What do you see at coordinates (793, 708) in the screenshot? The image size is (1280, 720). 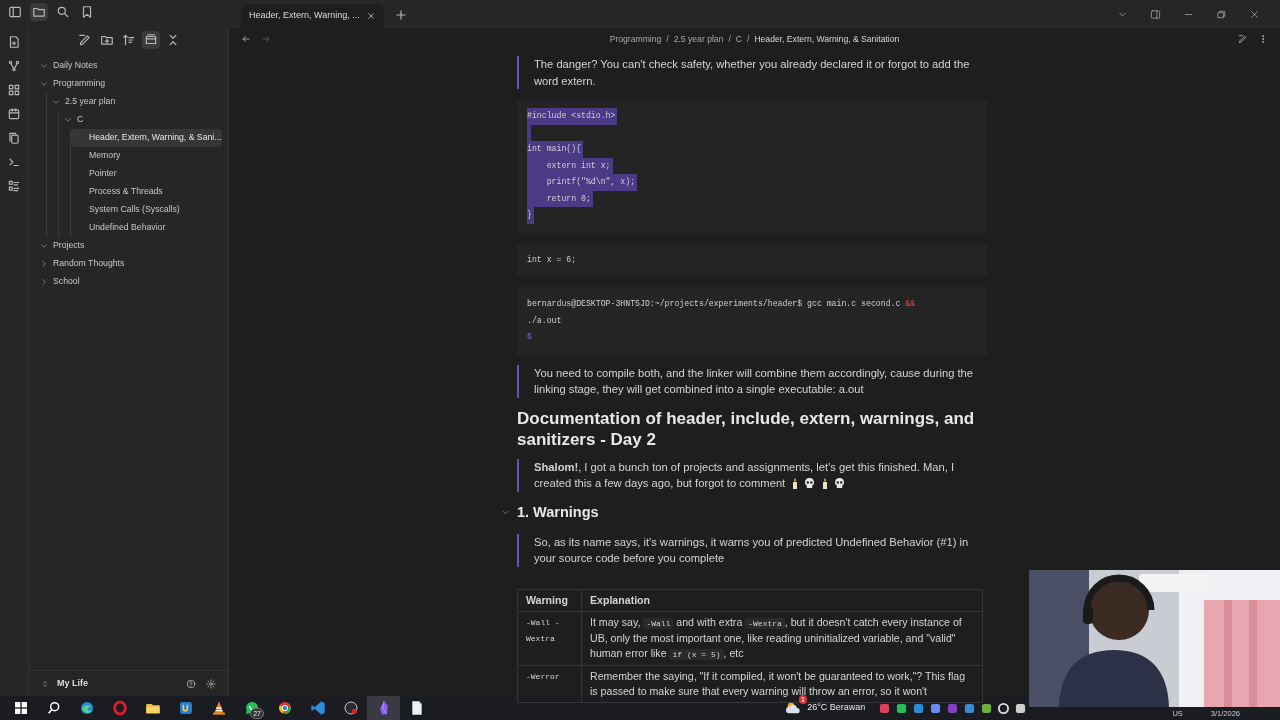 I see `weather-icon` at bounding box center [793, 708].